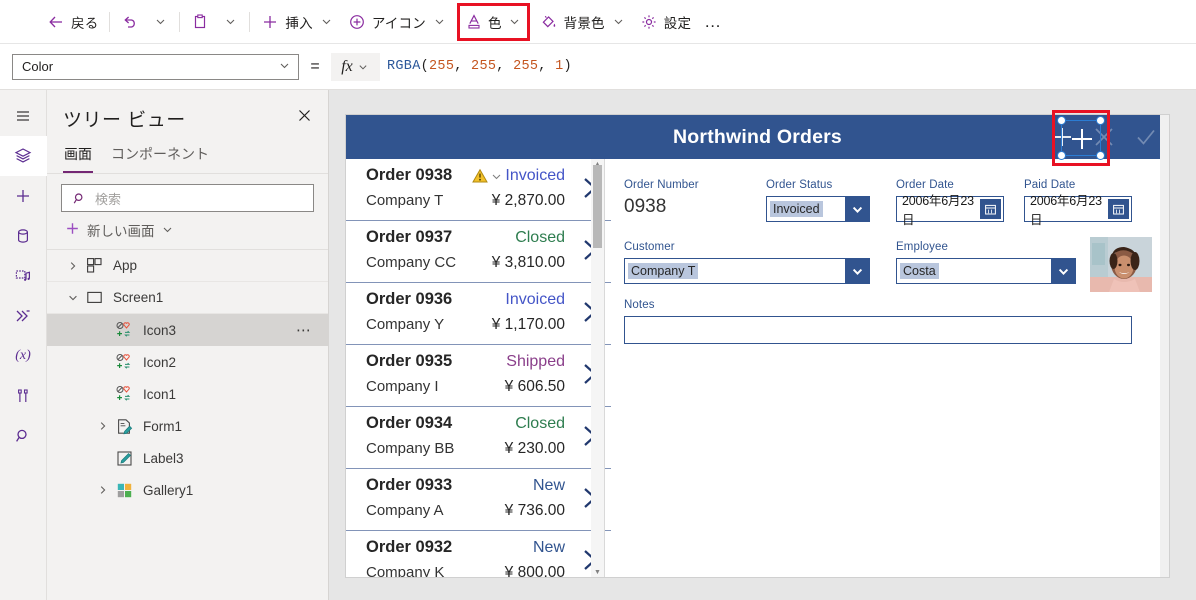  I want to click on tree-node-icon1: Icon1, so click(187, 394).